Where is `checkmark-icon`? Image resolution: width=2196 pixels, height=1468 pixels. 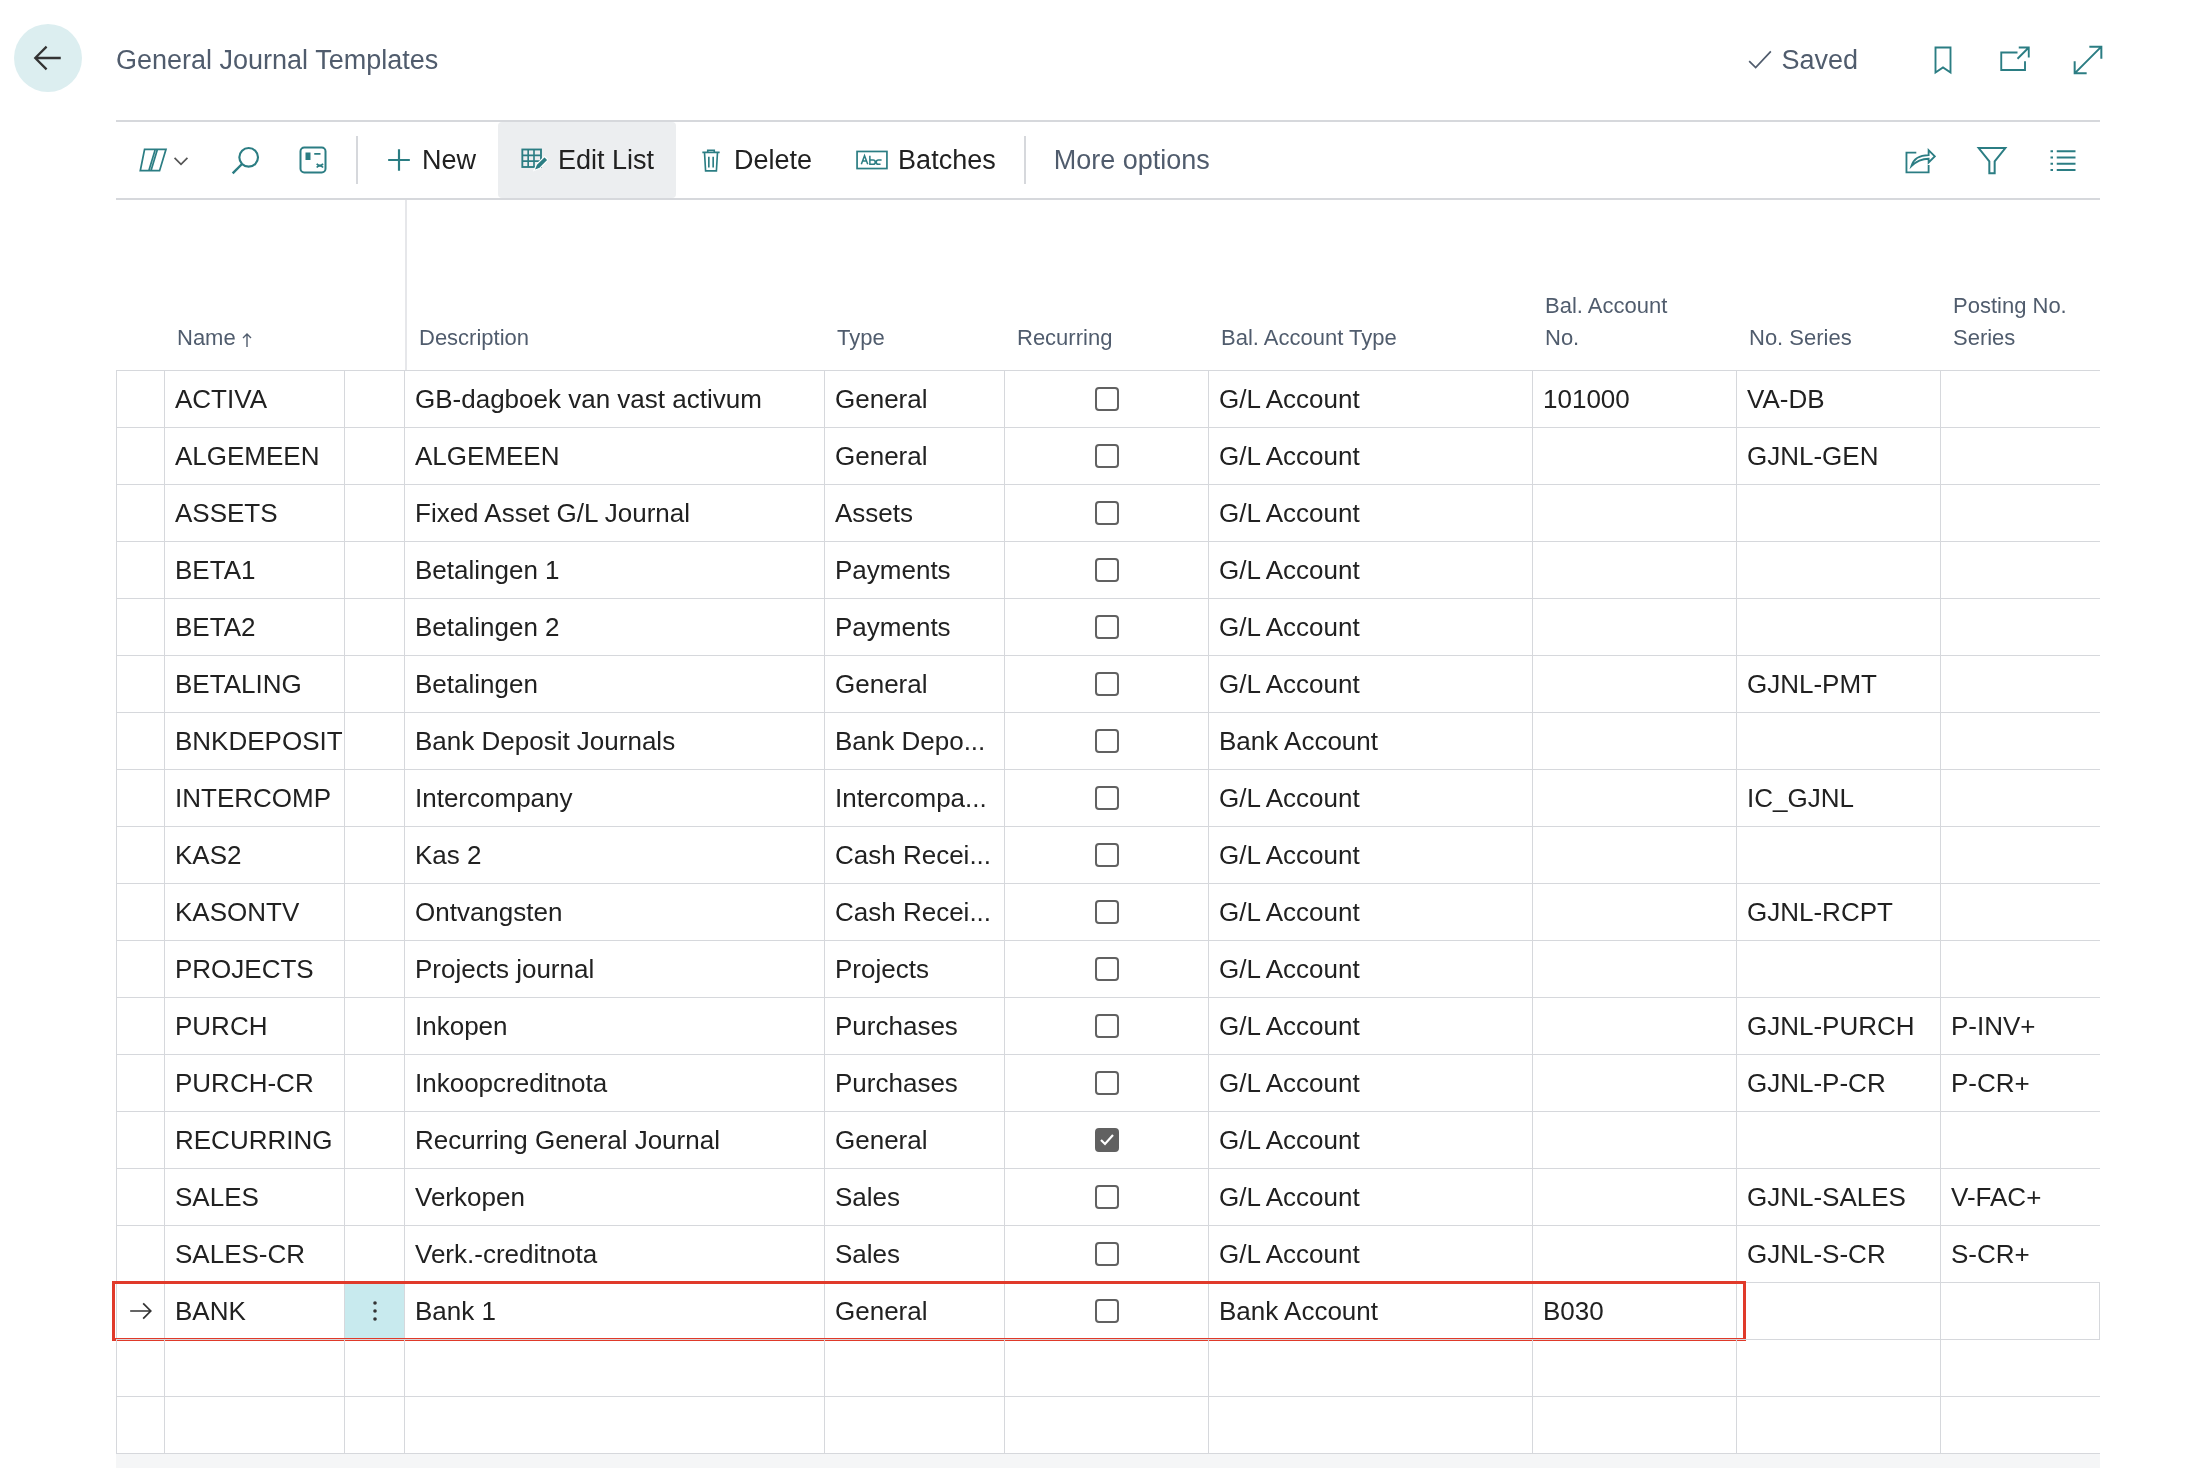 checkmark-icon is located at coordinates (1106, 1140).